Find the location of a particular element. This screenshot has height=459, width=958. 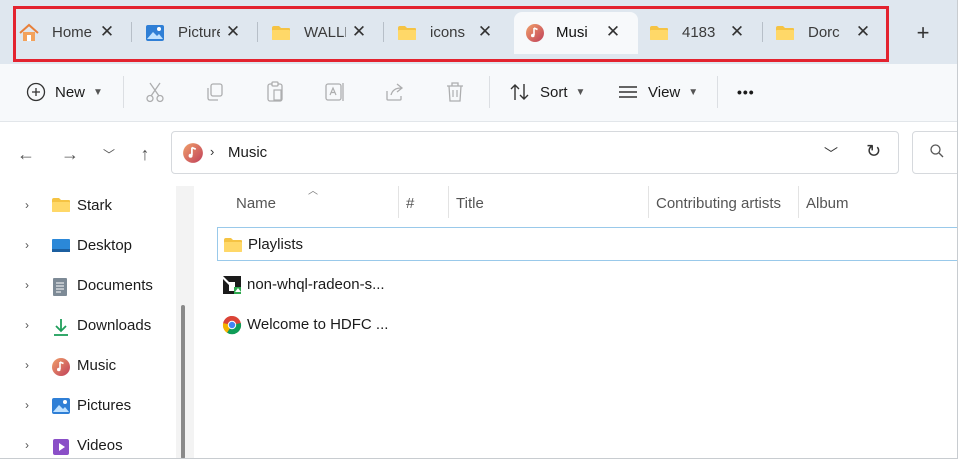

sidebar-scrollbar-thumb is located at coordinates (183, 382).